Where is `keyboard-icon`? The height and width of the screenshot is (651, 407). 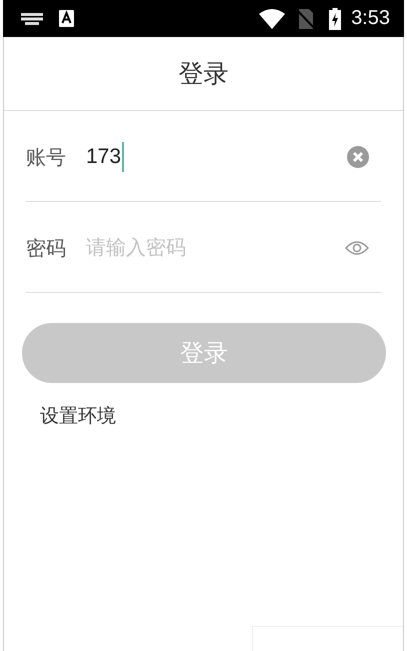
keyboard-icon is located at coordinates (32, 18).